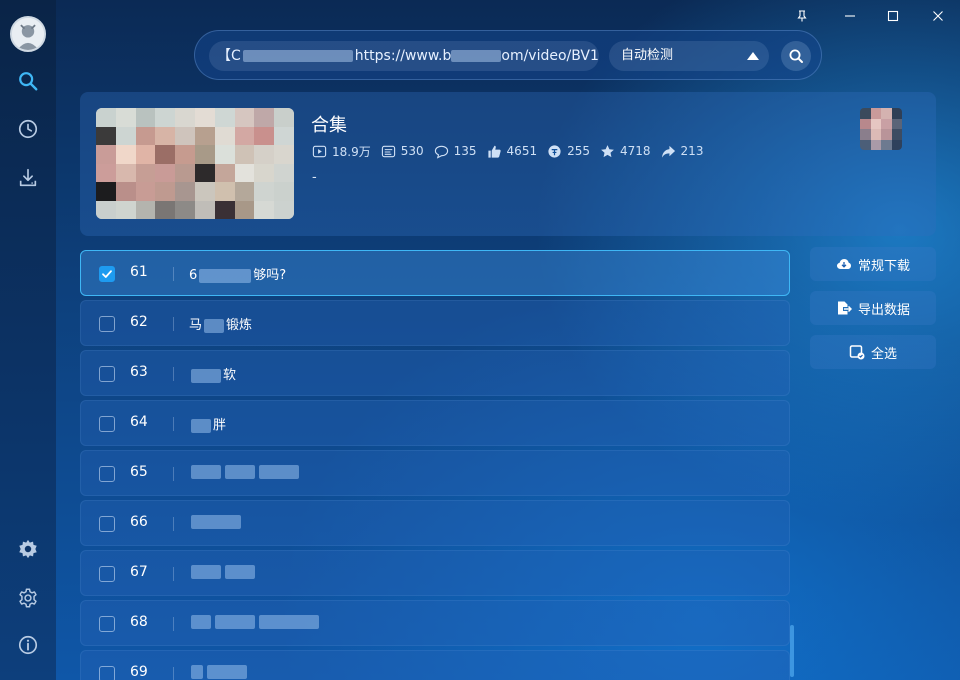 The height and width of the screenshot is (680, 960). I want to click on download-icon, so click(28, 177).